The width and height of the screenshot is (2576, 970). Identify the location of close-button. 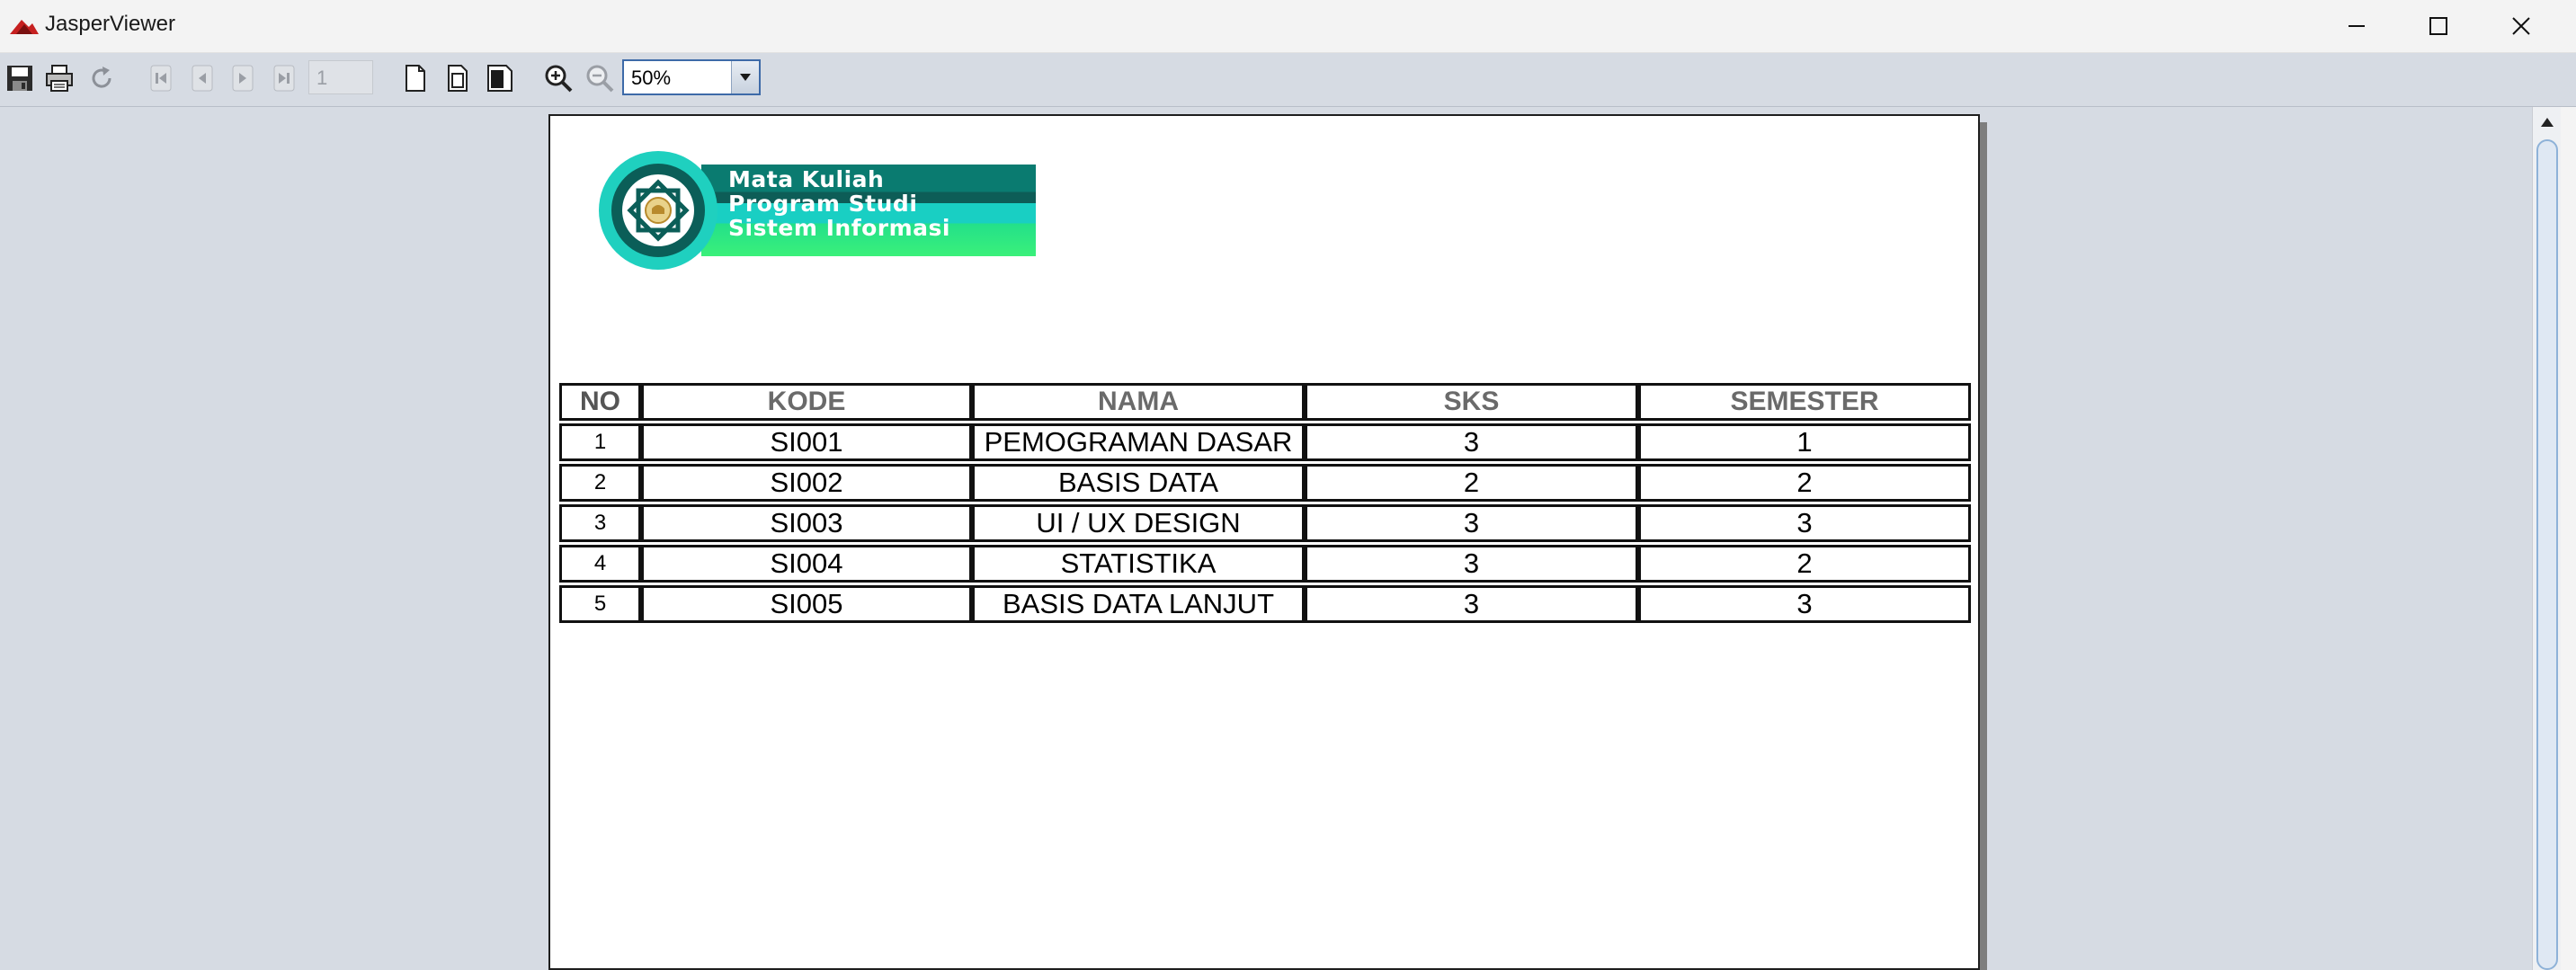
(2521, 26).